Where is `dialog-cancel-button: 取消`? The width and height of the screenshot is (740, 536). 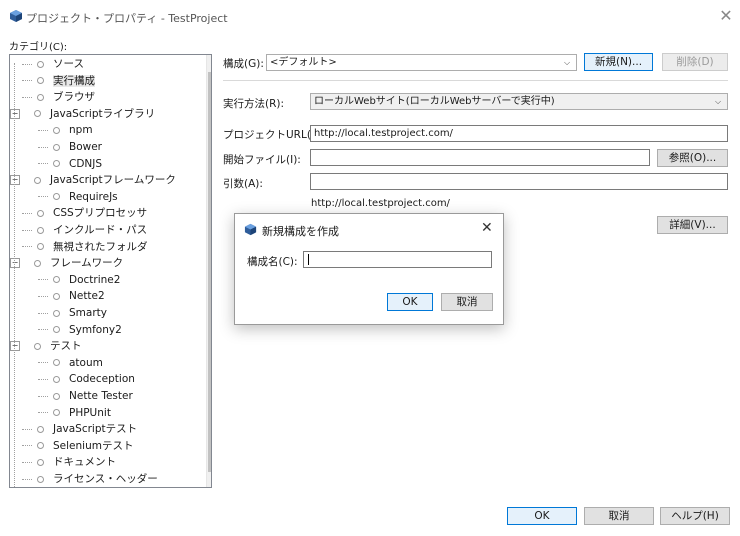 dialog-cancel-button: 取消 is located at coordinates (467, 302).